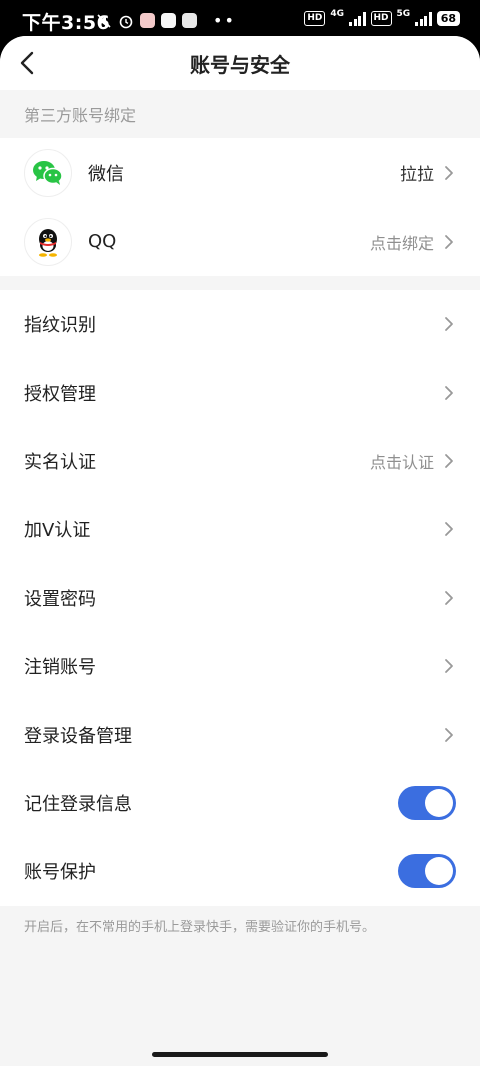 This screenshot has width=480, height=1066. I want to click on remember-login-label: 记住登录信息, so click(78, 804).